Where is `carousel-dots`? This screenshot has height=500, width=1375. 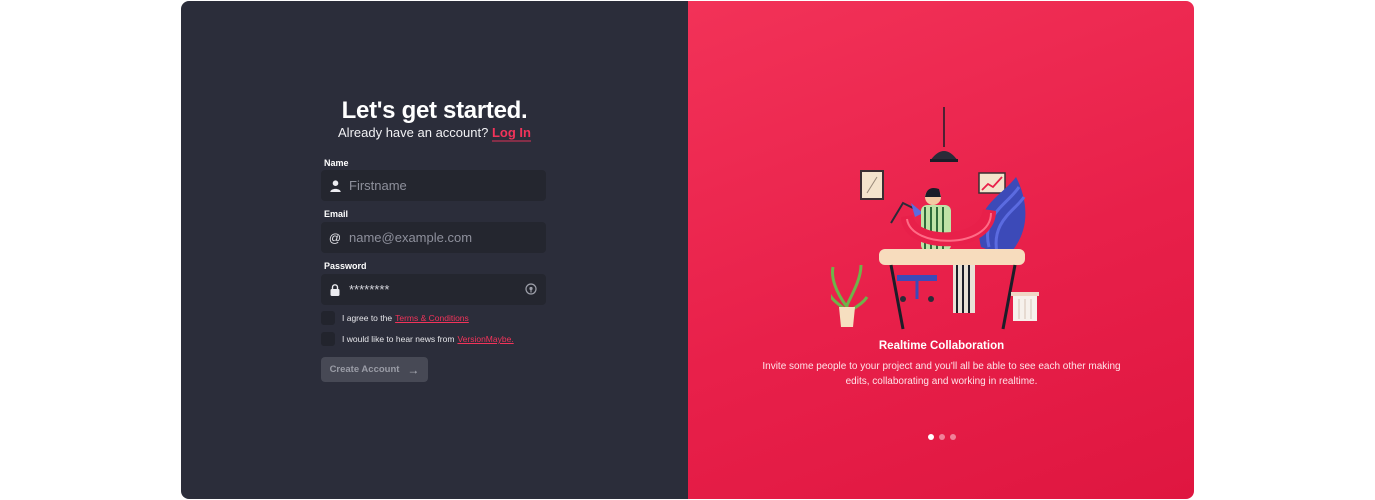 carousel-dots is located at coordinates (942, 437).